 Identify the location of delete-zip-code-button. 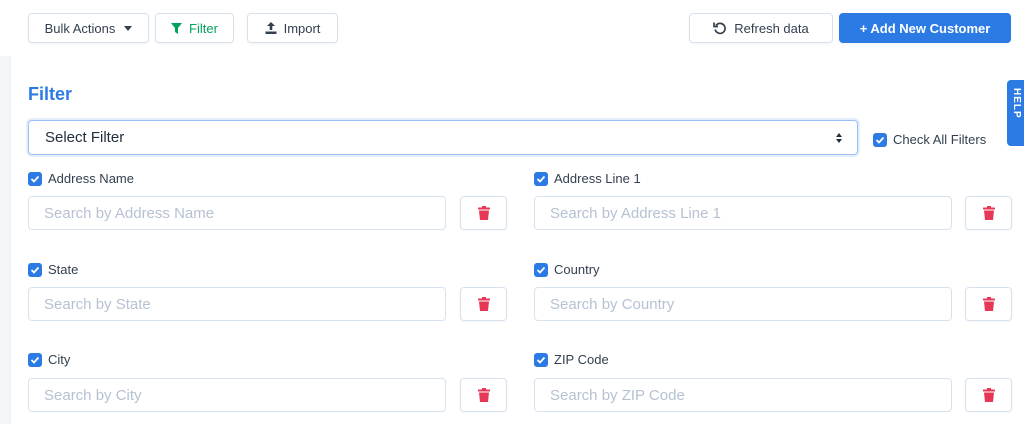
(988, 395).